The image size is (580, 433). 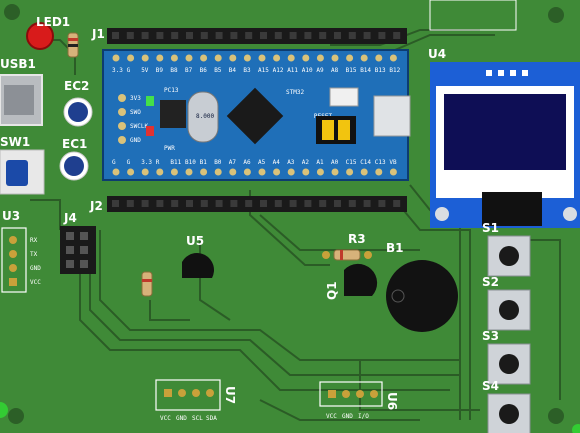 What do you see at coordinates (490, 336) in the screenshot?
I see `s3-label: S3` at bounding box center [490, 336].